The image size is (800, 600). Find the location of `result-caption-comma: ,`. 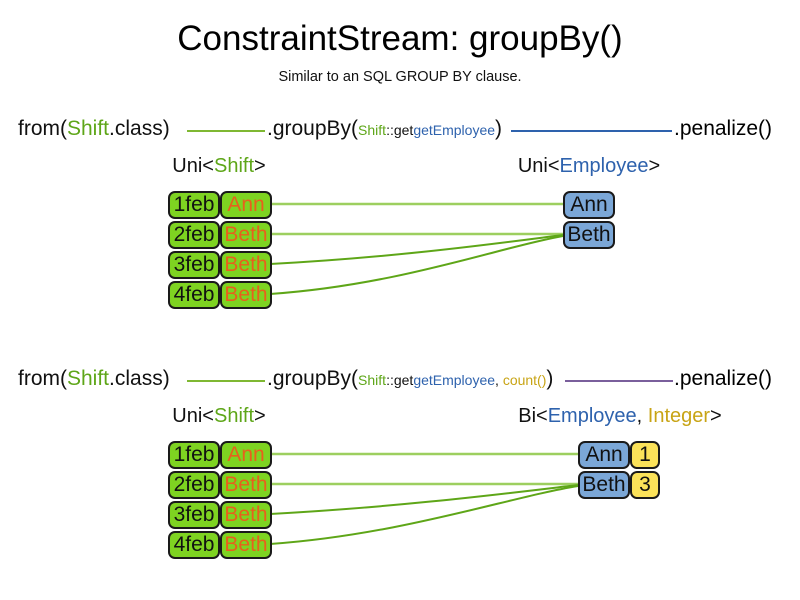

result-caption-comma: , is located at coordinates (642, 416).